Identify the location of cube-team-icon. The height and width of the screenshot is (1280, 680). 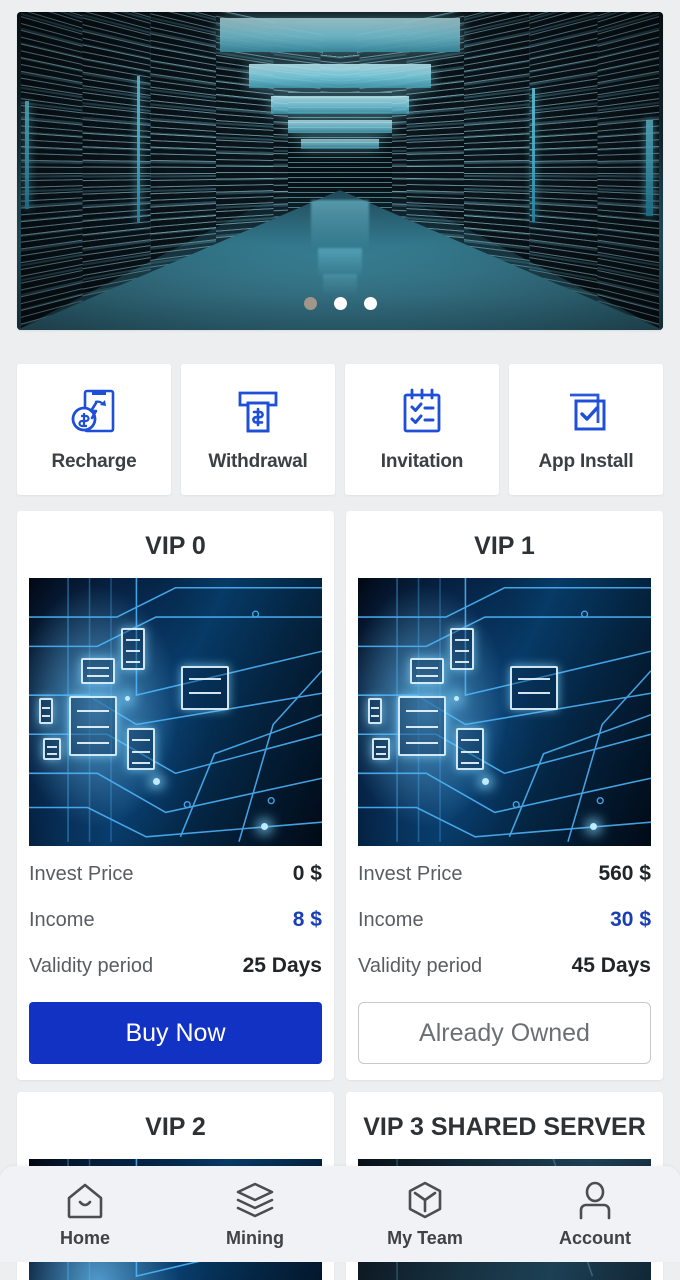
(425, 1201).